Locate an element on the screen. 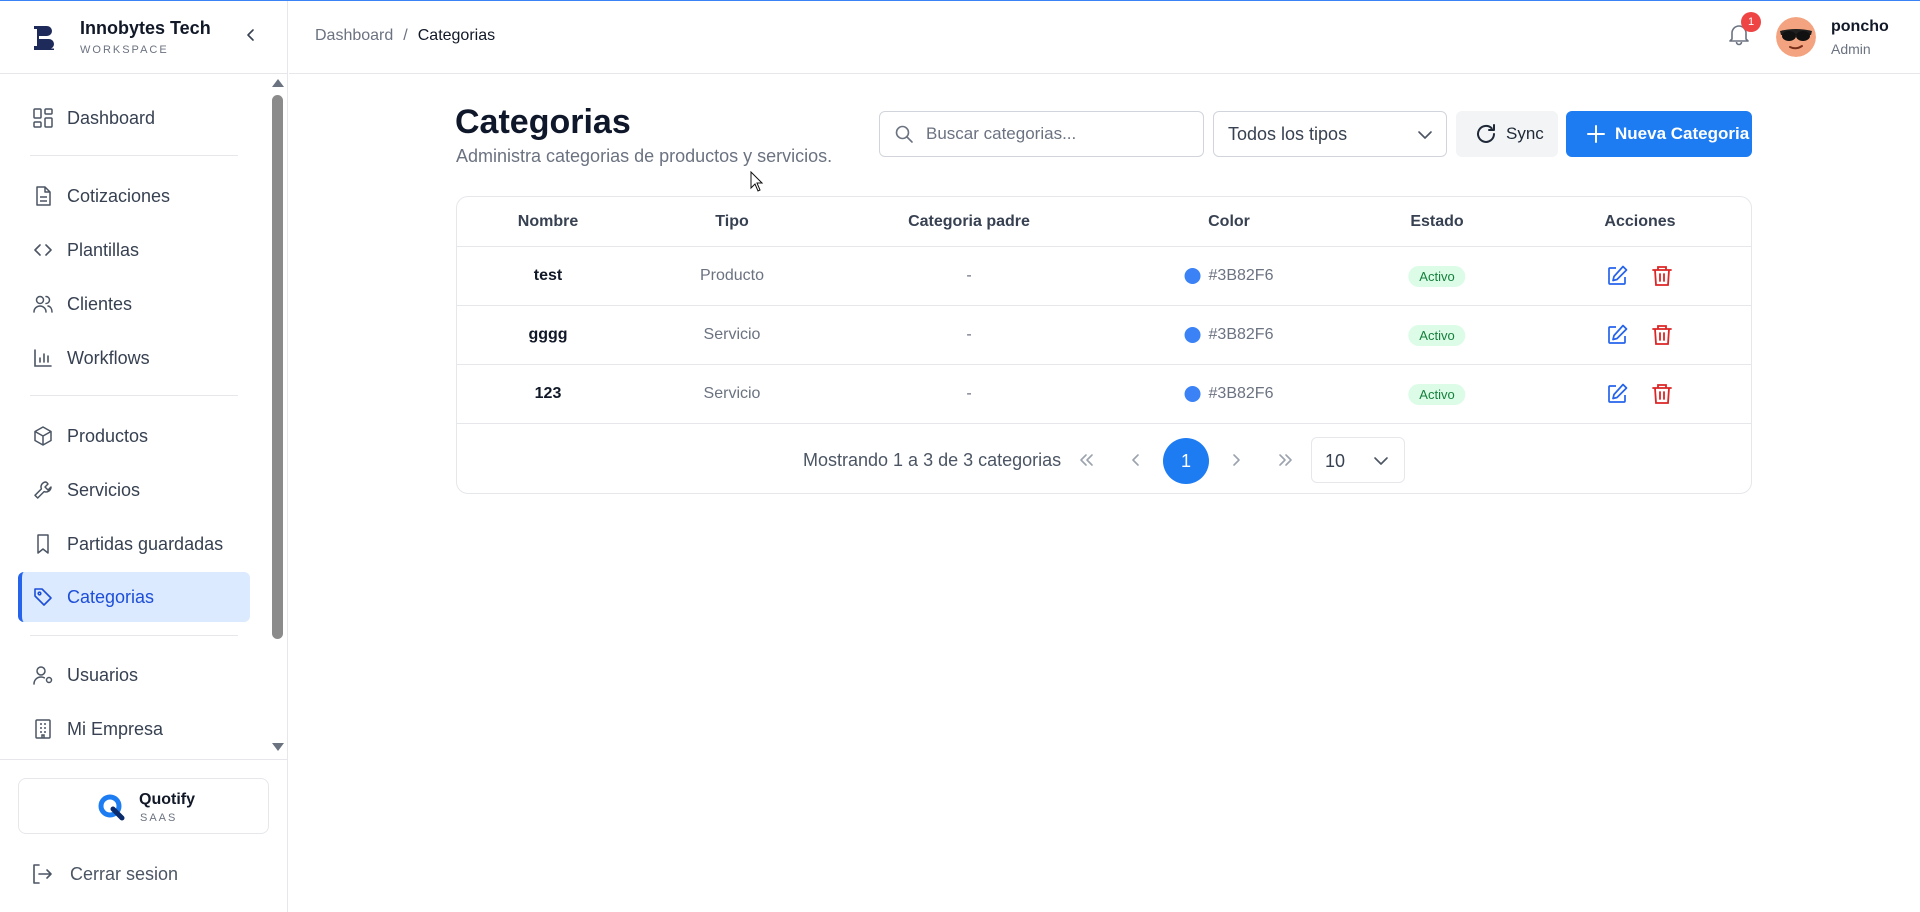 The image size is (1920, 912). scroll-up-arrow-icon is located at coordinates (278, 83).